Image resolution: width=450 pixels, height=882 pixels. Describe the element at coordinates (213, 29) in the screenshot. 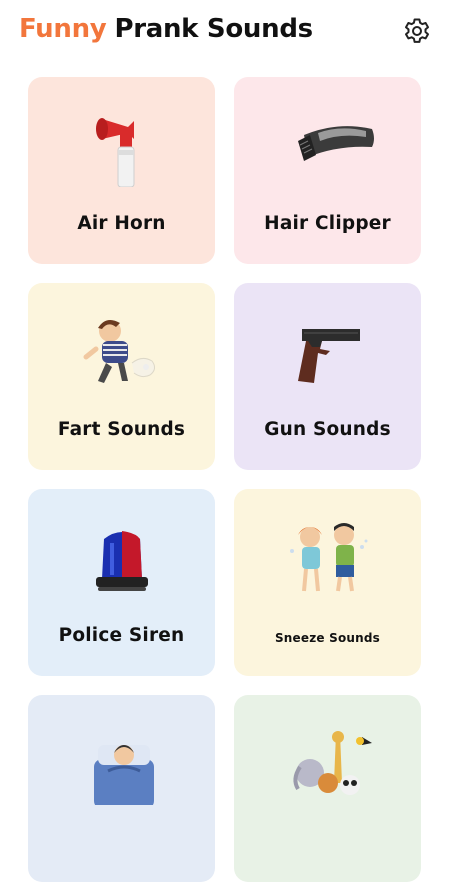

I see `app-title-rest: Prank Sounds` at that location.